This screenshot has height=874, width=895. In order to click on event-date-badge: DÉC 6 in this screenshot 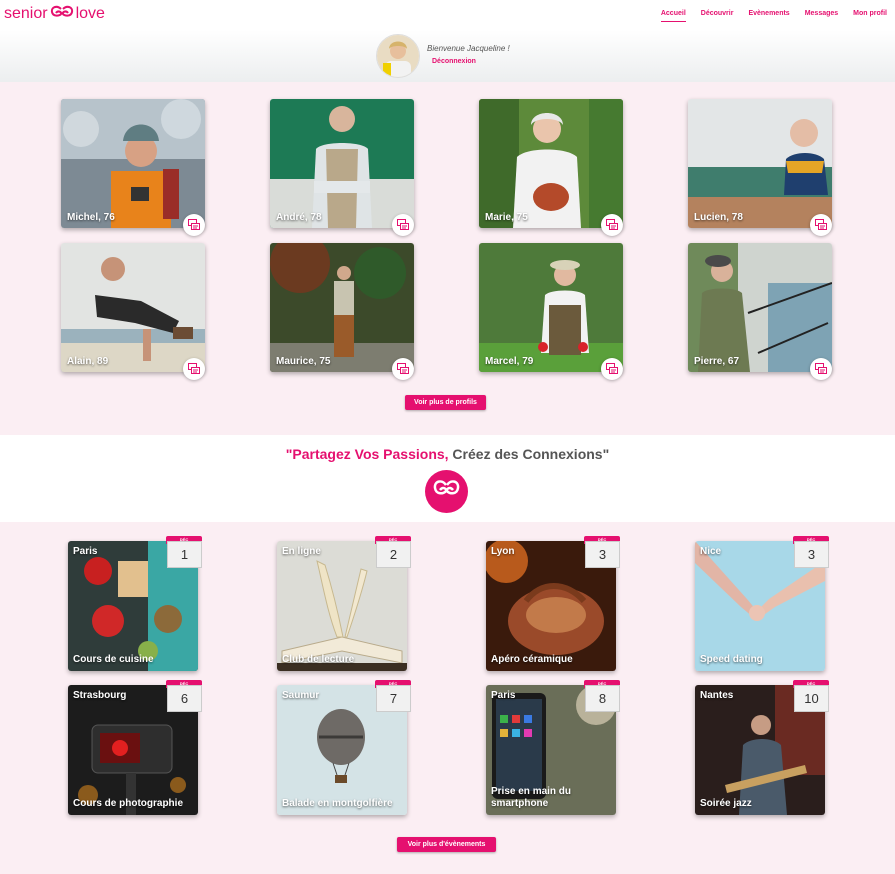, I will do `click(184, 696)`.